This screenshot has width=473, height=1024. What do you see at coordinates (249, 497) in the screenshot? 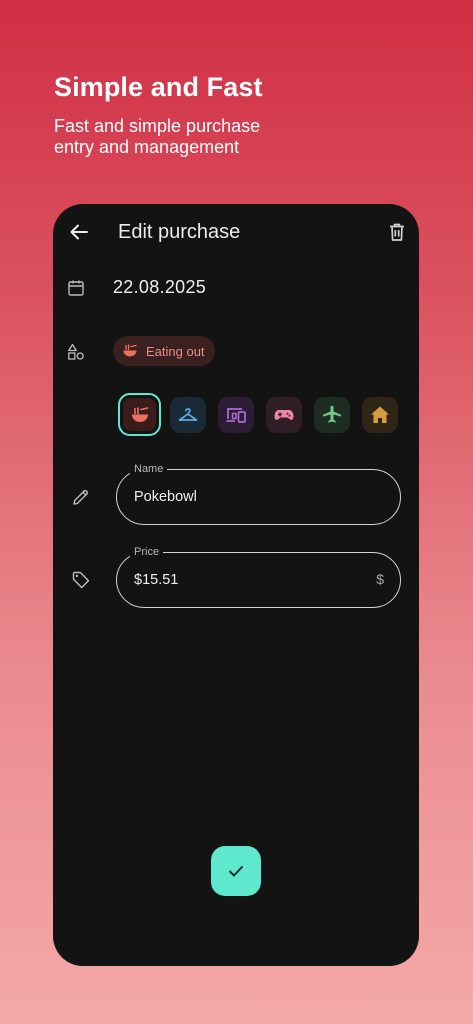
I see `name-input` at bounding box center [249, 497].